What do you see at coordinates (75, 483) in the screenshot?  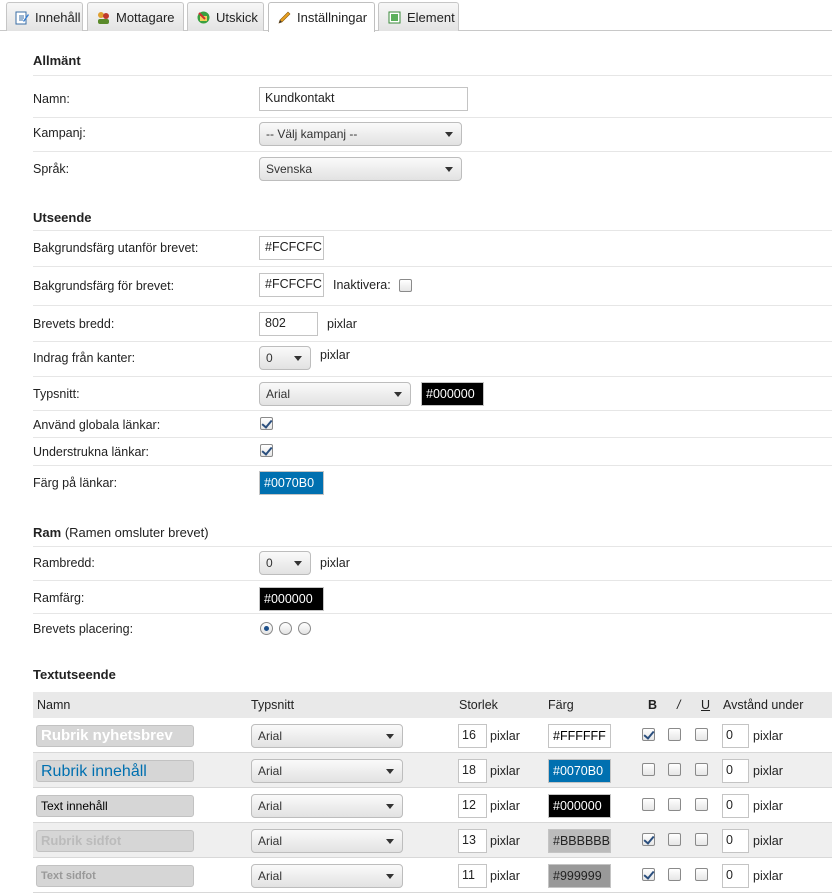 I see `link-color-label: Färg på länkar:` at bounding box center [75, 483].